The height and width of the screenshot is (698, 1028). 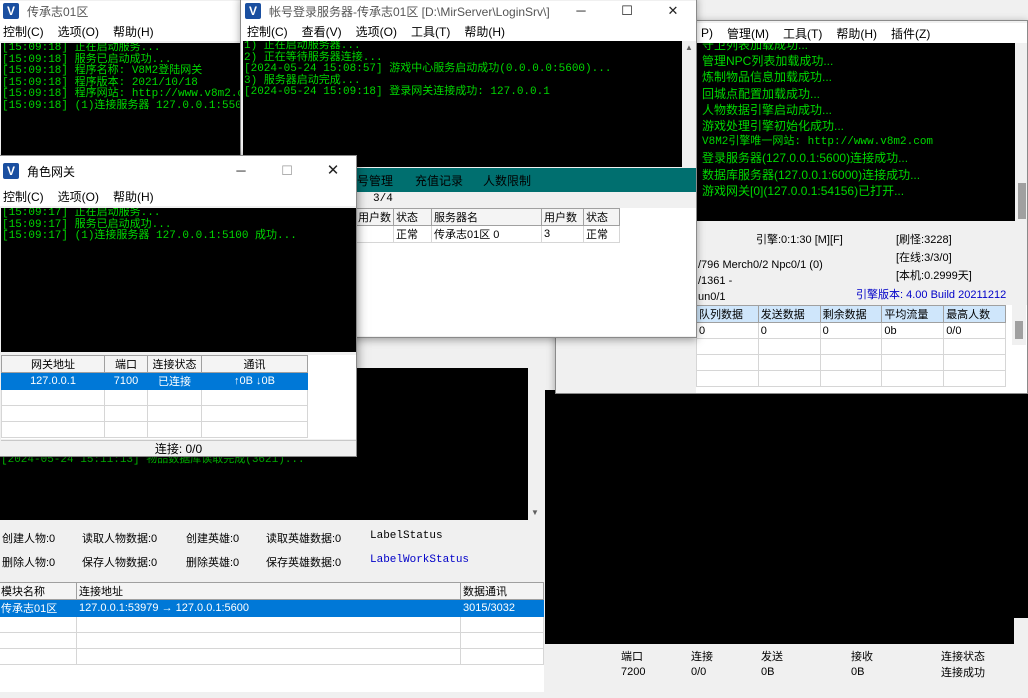 I want to click on scroll-down-arrow-icon: ▼, so click(x=535, y=513).